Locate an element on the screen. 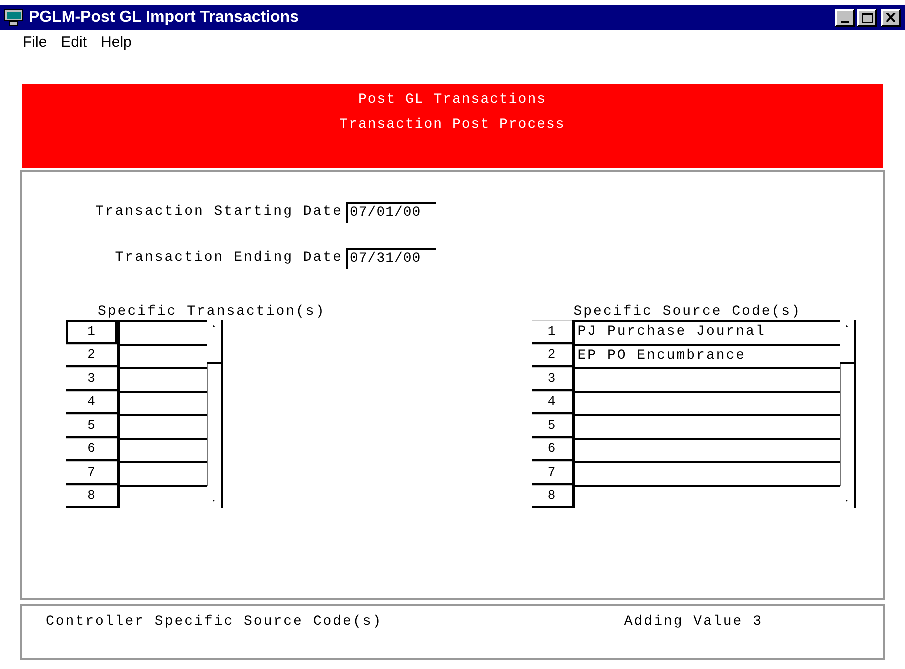  status-text: Controller Specific Source Code(s) is located at coordinates (214, 622).